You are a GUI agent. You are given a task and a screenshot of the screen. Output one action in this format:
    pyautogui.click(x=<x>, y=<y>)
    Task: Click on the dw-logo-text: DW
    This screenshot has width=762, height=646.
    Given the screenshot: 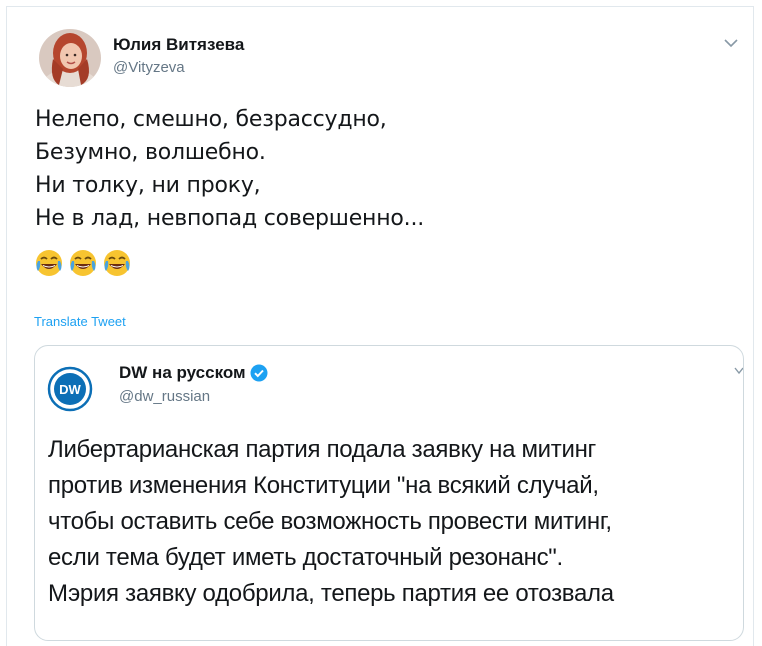 What is the action you would take?
    pyautogui.click(x=70, y=389)
    